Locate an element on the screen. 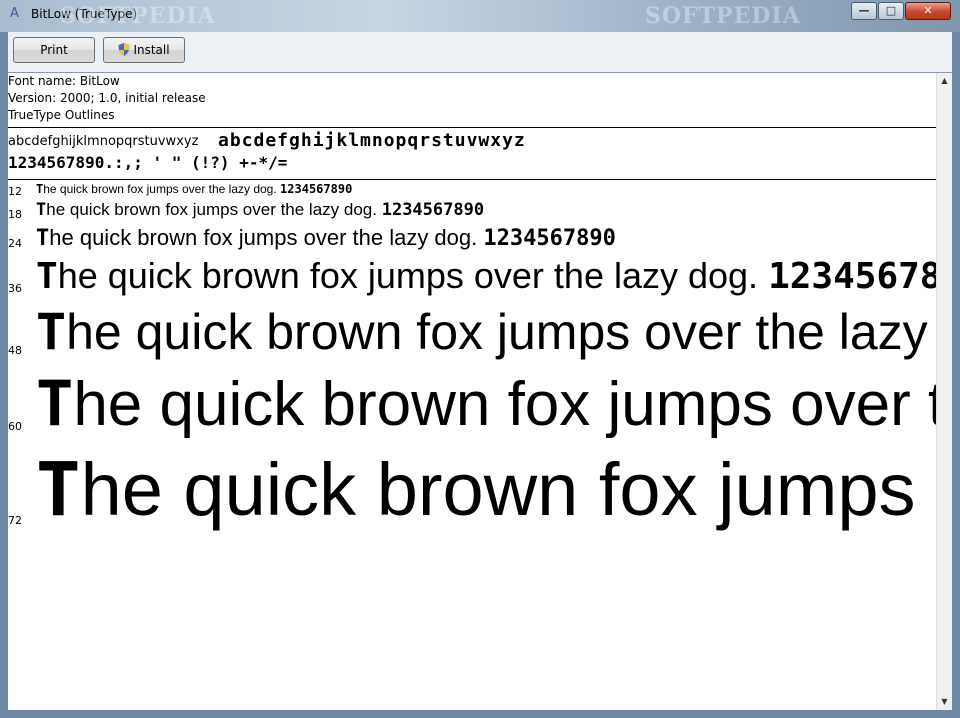 This screenshot has width=960, height=718. maximize-icon: □ is located at coordinates (891, 10).